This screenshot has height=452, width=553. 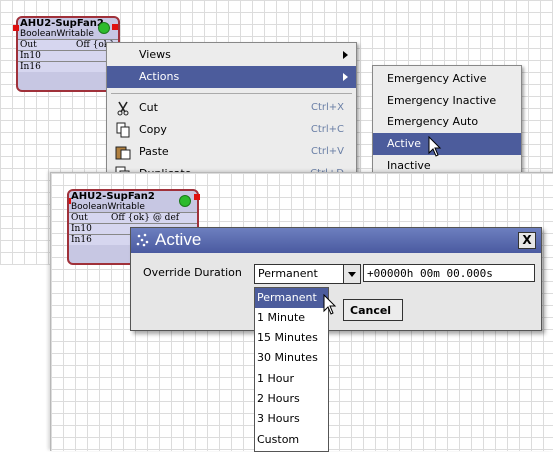 What do you see at coordinates (447, 79) in the screenshot?
I see `submenu-item-emergency-active: Emergency Active` at bounding box center [447, 79].